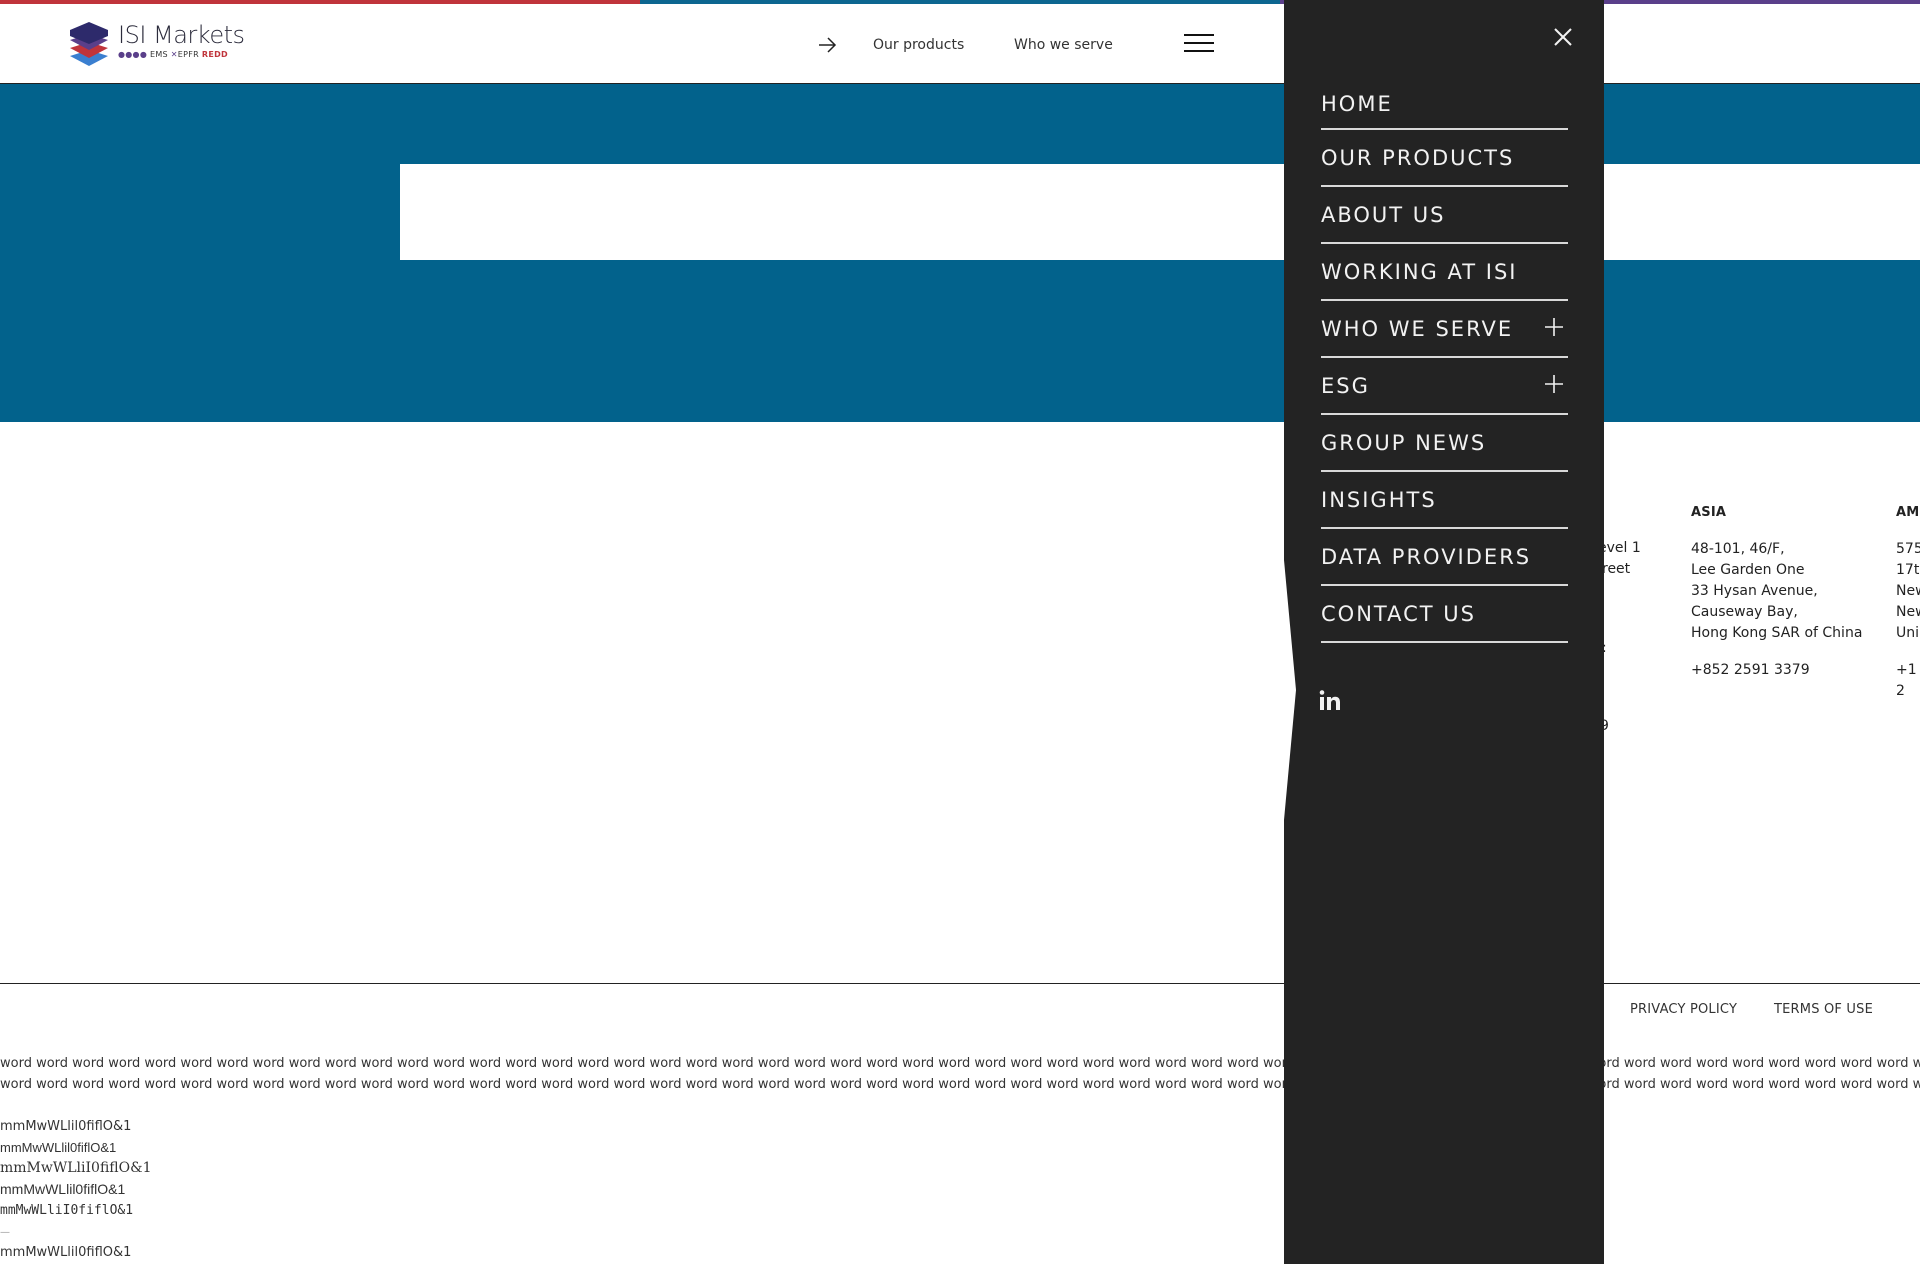  I want to click on drawer-notch, so click(1290, 690).